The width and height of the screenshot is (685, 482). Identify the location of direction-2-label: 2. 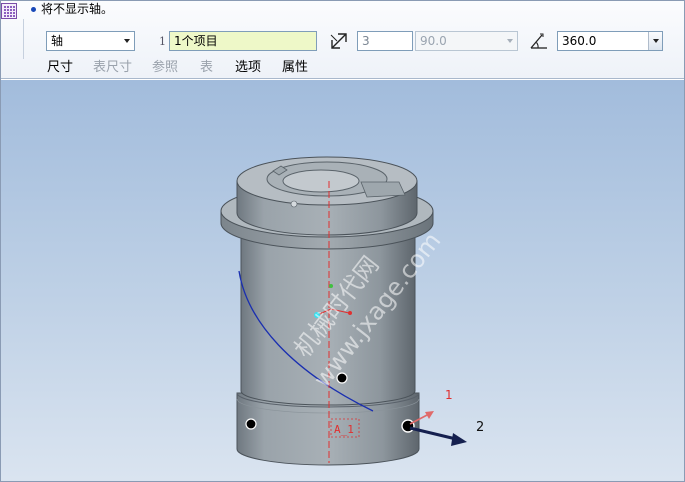
(480, 427).